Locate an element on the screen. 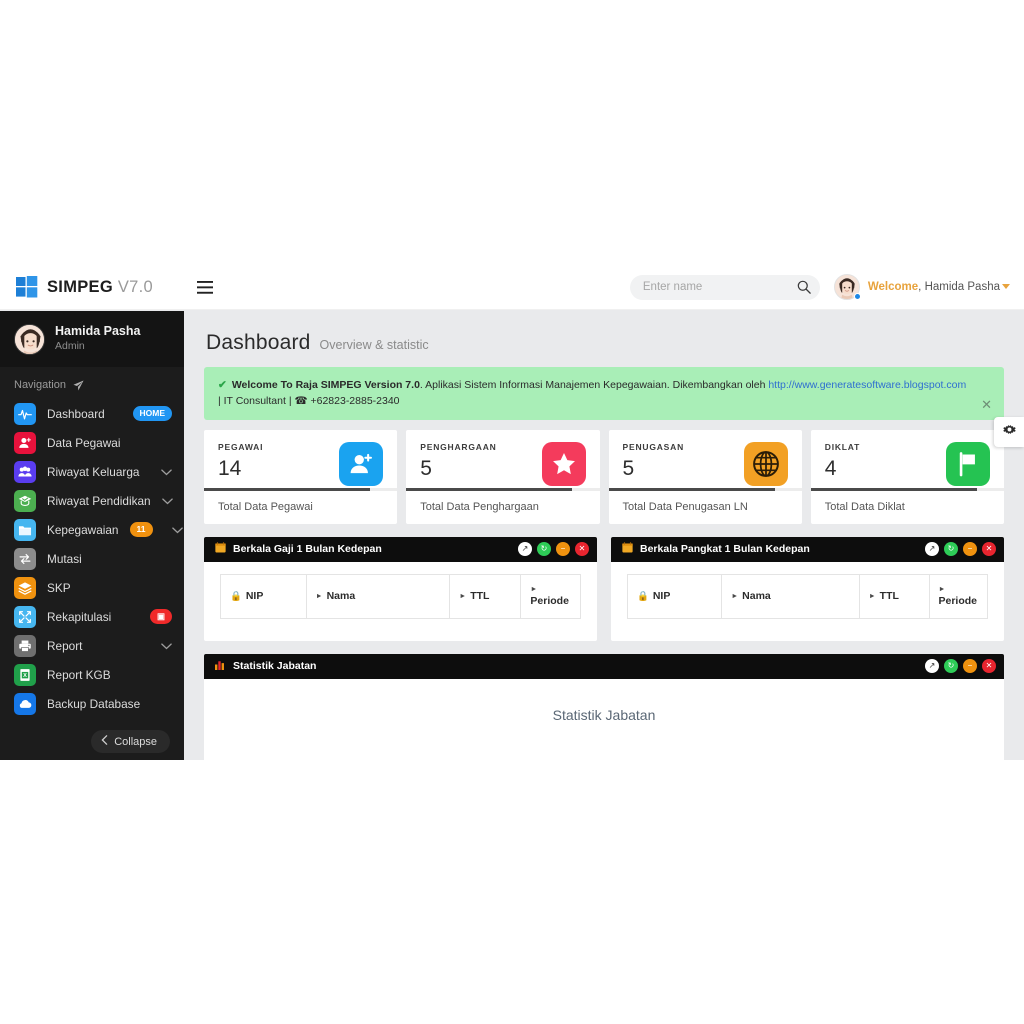 The image size is (1024, 1024). brand-title: SIMPEG V7.0 is located at coordinates (100, 287).